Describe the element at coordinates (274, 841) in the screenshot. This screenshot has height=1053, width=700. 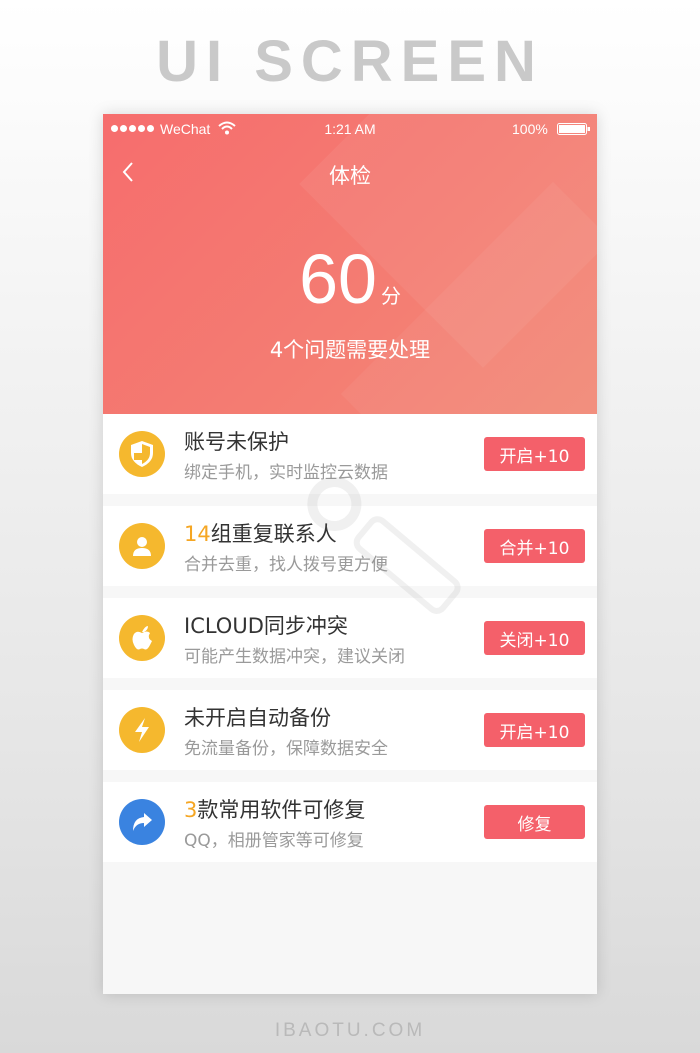
I see `item-subtitle: QQ，相册管家等可修复` at that location.